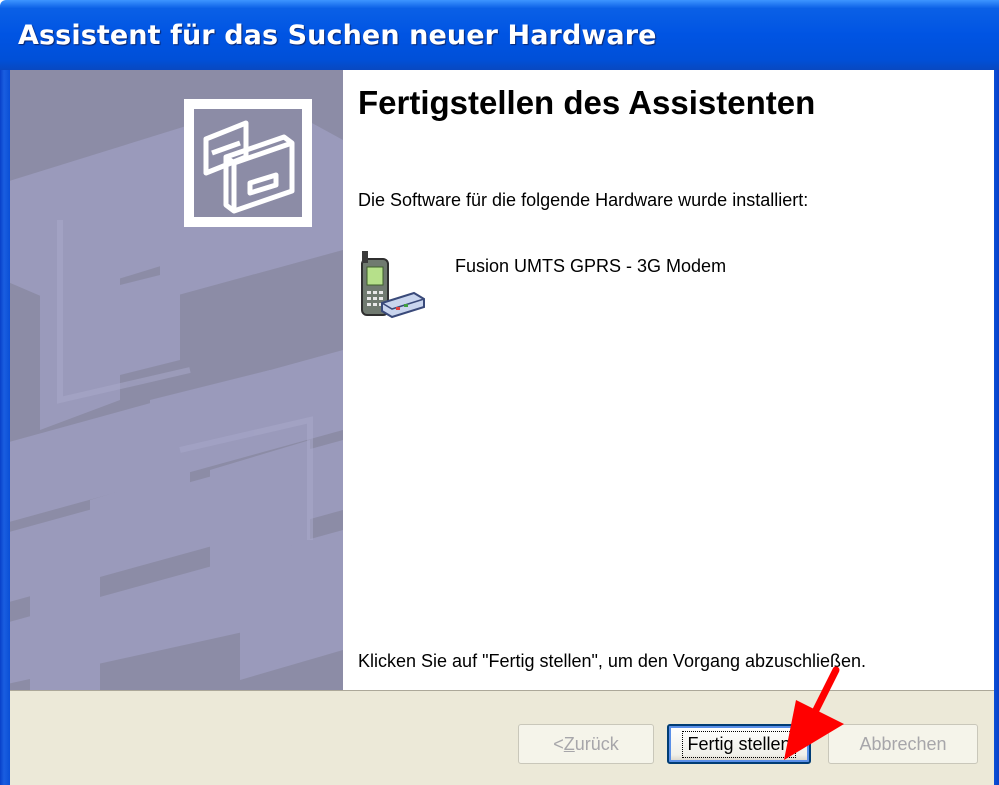 This screenshot has width=999, height=785. Describe the element at coordinates (569, 743) in the screenshot. I see `back-button-mnemonic: Z` at that location.